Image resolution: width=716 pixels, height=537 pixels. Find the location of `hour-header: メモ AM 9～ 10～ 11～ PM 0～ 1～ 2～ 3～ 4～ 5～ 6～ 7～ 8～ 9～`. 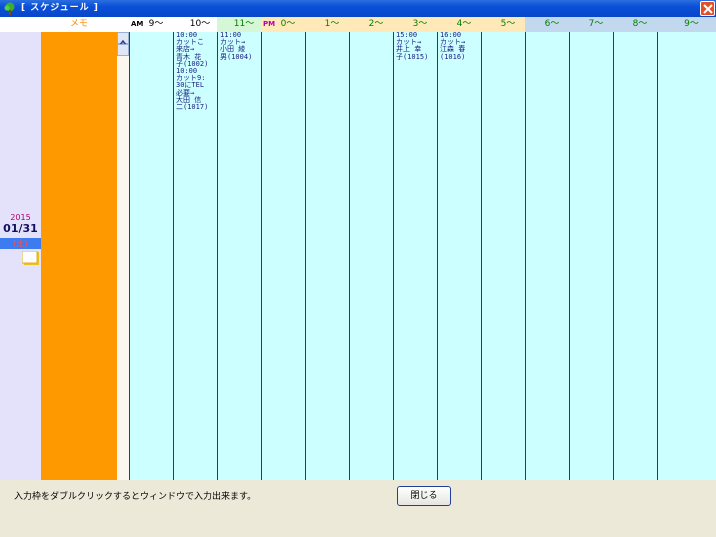

hour-header: メモ AM 9～ 10～ 11～ PM 0～ 1～ 2～ 3～ 4～ 5～ 6～ 7～ 8～ 9～ is located at coordinates (358, 24).